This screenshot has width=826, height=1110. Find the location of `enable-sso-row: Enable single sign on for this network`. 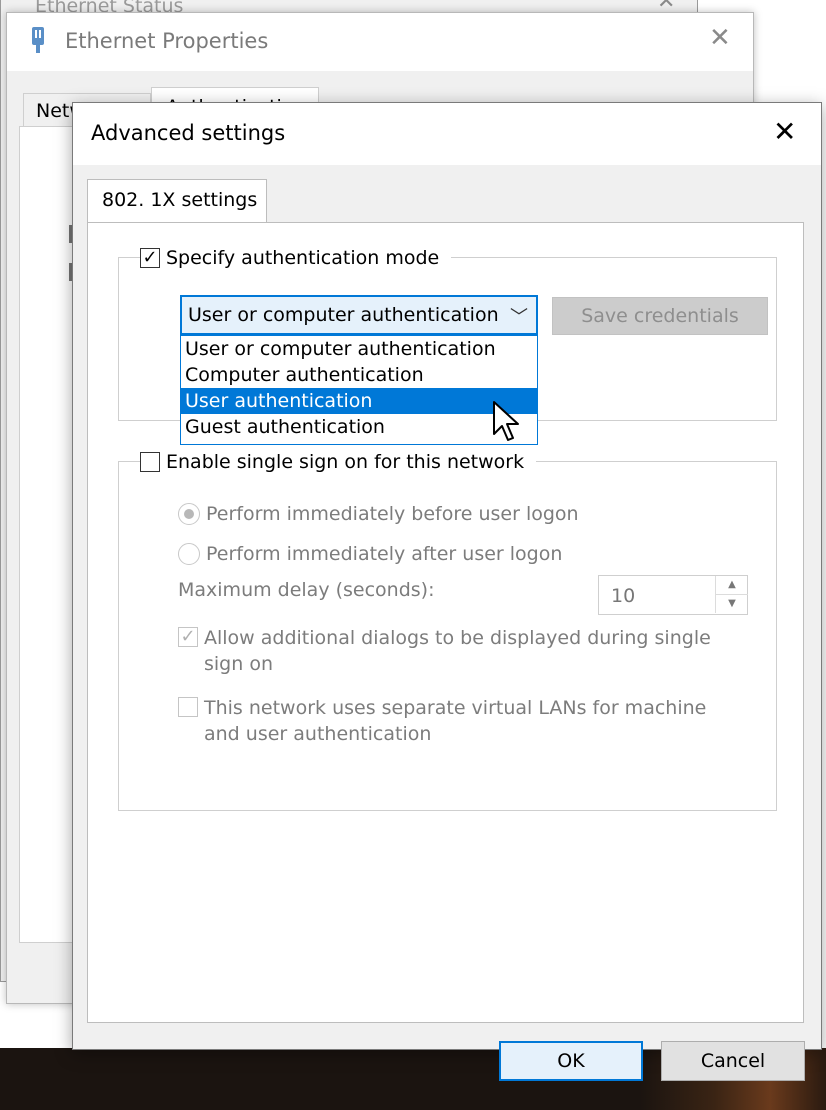

enable-sso-row: Enable single sign on for this network is located at coordinates (338, 462).